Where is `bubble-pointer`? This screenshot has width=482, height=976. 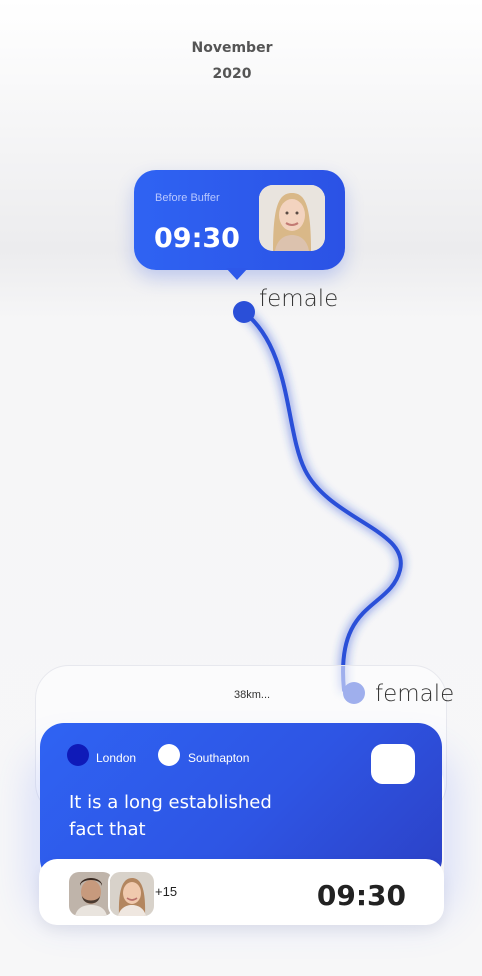
bubble-pointer is located at coordinates (237, 274).